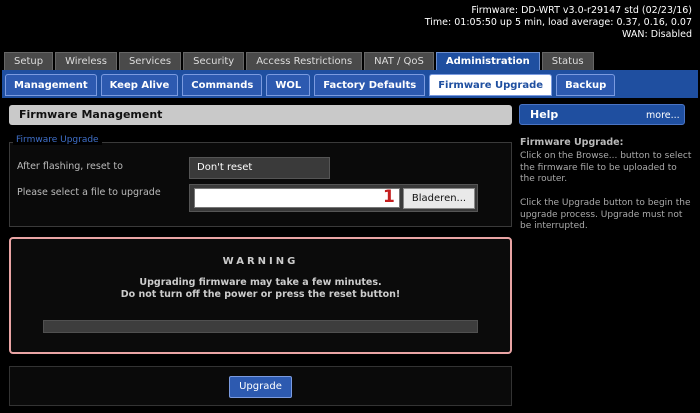 This screenshot has height=413, width=700. Describe the element at coordinates (51, 85) in the screenshot. I see `subtab-management: Management` at that location.